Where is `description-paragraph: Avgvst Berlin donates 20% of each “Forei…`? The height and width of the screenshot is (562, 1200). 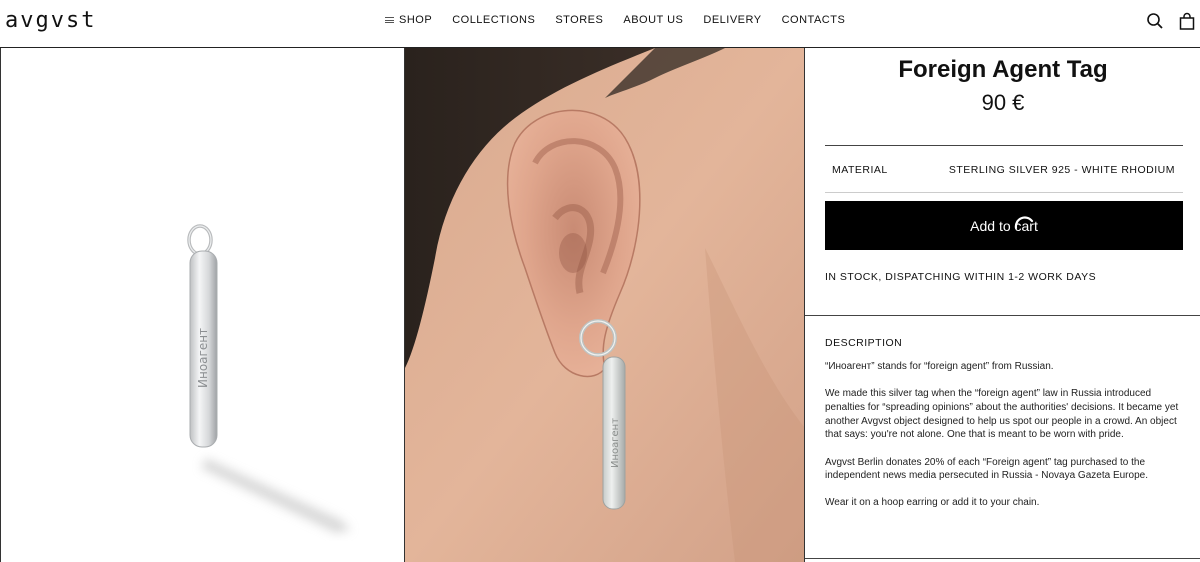 description-paragraph: Avgvst Berlin donates 20% of each “Forei… is located at coordinates (986, 469).